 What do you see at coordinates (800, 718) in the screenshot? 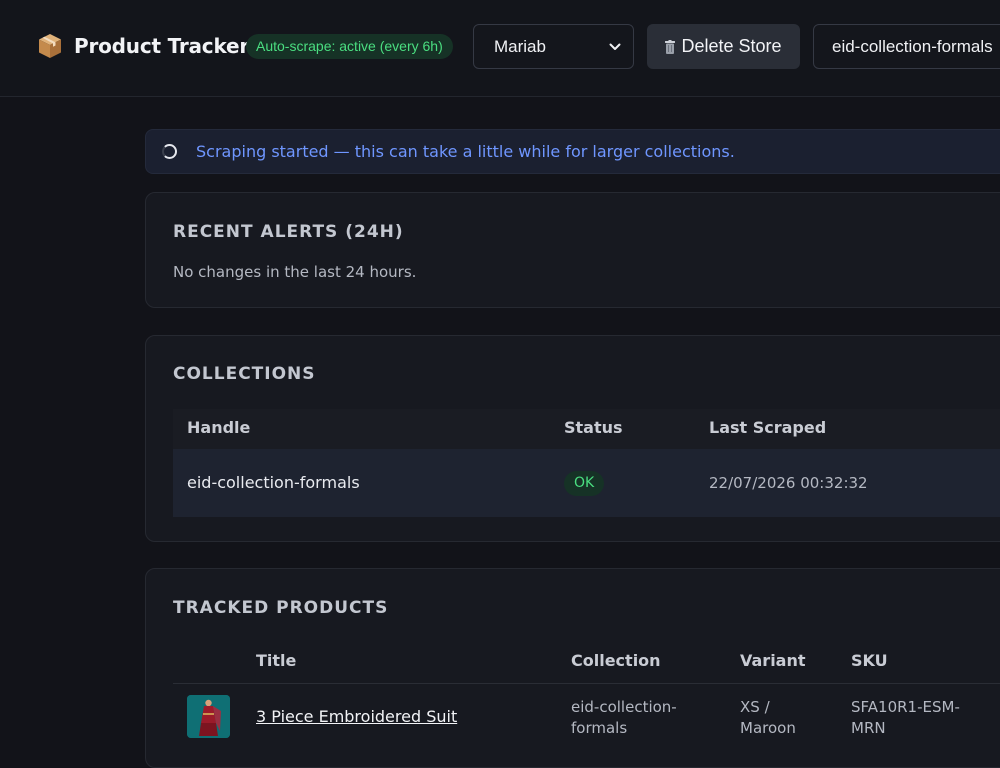
I see `product-variant-cell: XS / Maroon` at bounding box center [800, 718].